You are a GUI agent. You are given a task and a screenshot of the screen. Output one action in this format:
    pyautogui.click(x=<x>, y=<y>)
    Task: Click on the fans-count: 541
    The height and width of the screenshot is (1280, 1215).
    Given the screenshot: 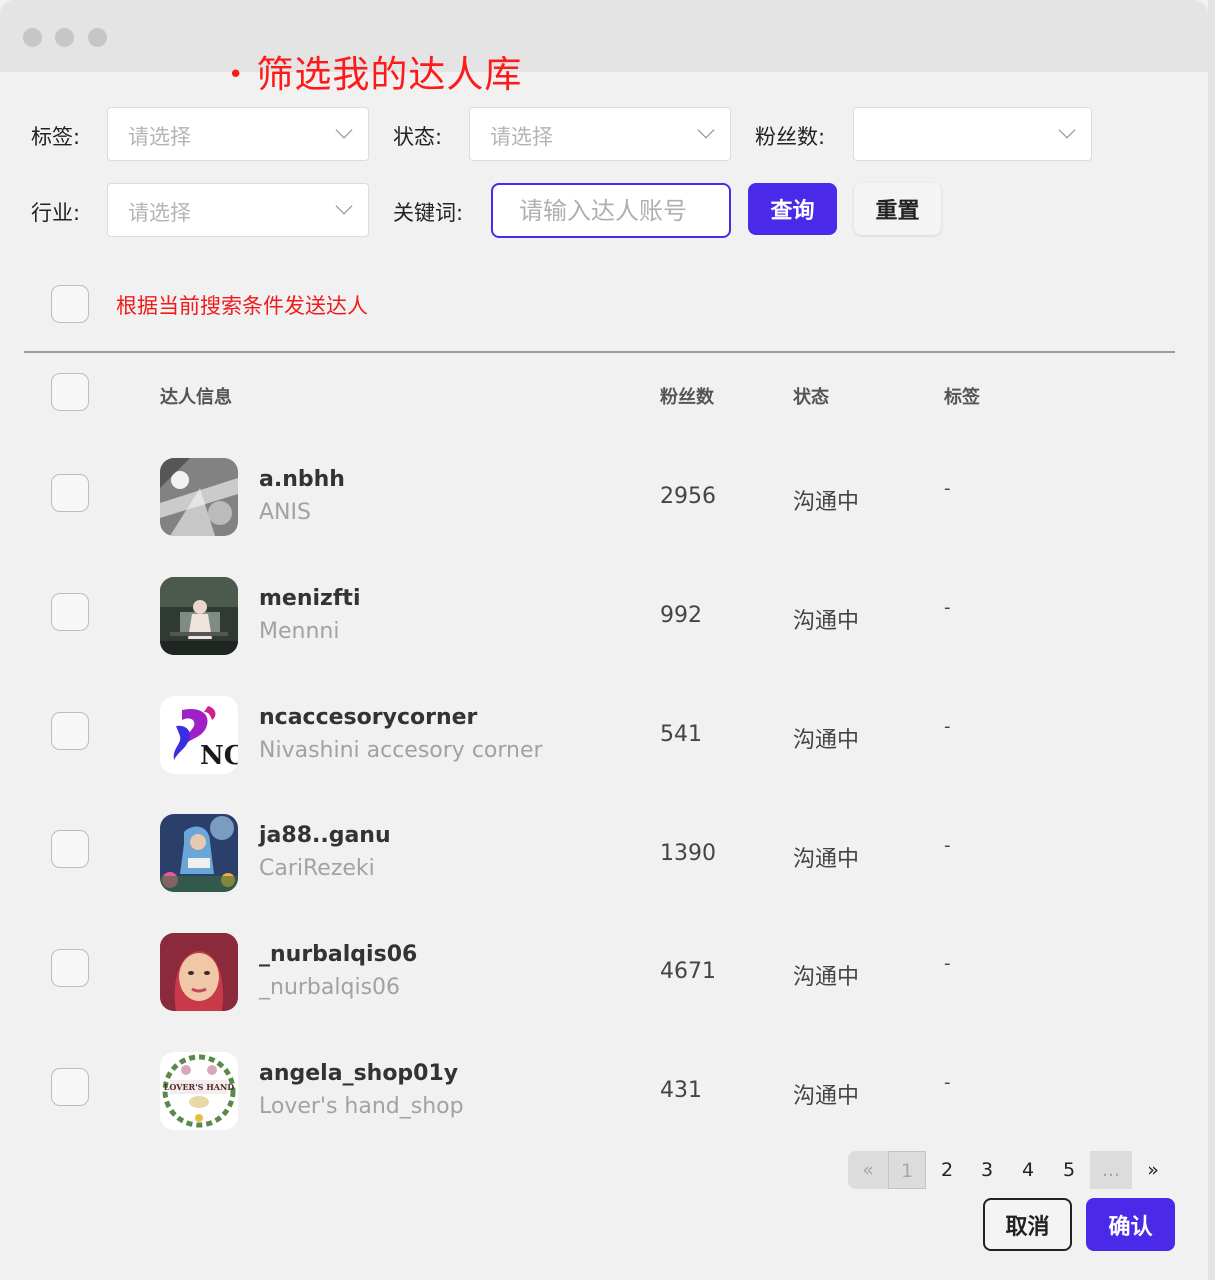 What is the action you would take?
    pyautogui.click(x=681, y=734)
    